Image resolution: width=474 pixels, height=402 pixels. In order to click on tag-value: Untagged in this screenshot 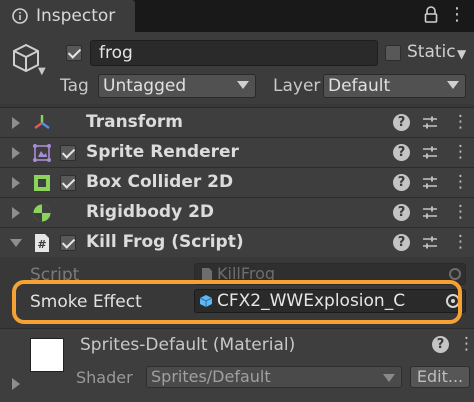, I will do `click(145, 86)`.